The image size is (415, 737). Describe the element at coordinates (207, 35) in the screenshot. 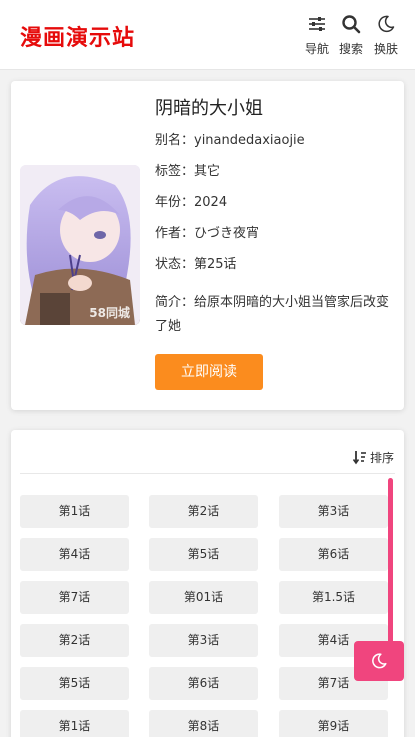

I see `top-header: 漫画演示站 导航 搜索 换肤` at that location.